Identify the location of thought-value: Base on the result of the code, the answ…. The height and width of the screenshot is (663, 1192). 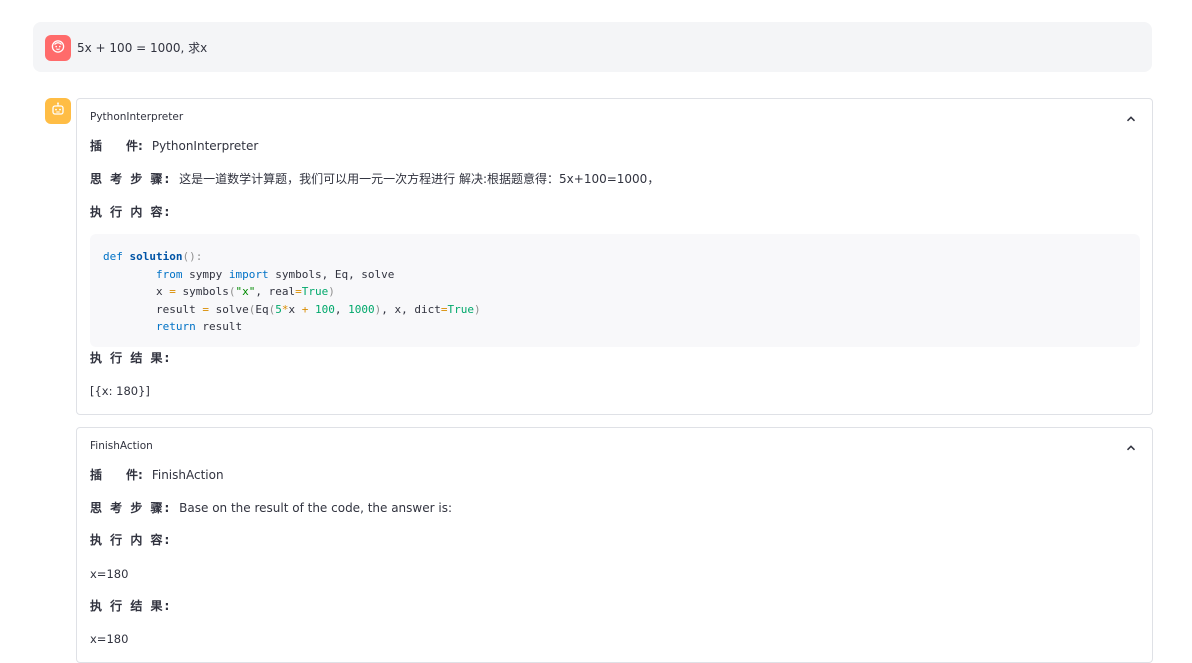
(315, 508).